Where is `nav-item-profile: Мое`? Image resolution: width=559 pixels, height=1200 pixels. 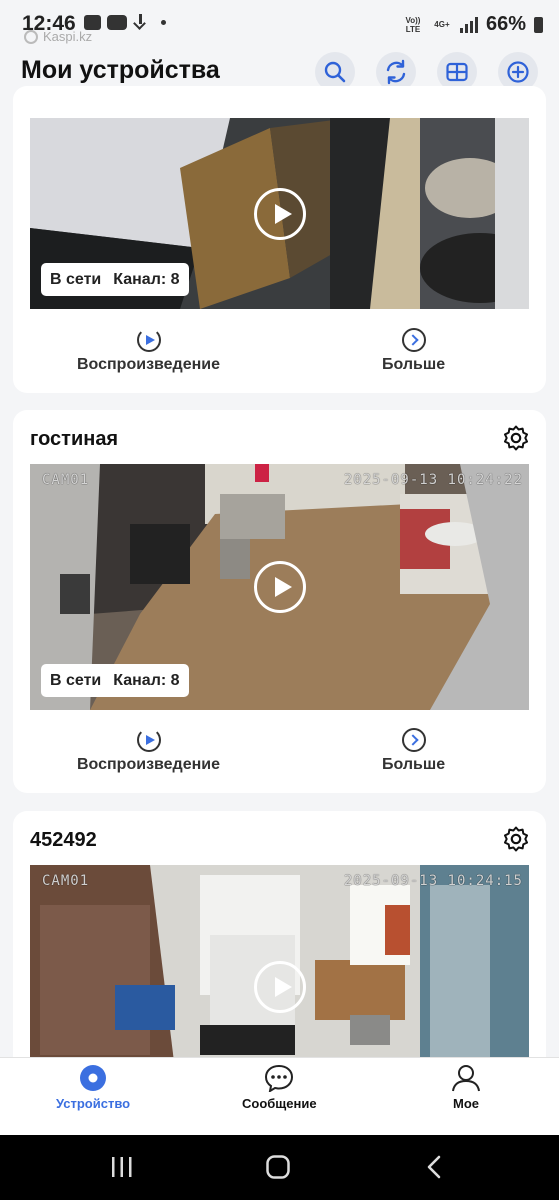
nav-item-profile: Мое is located at coordinates (466, 1087).